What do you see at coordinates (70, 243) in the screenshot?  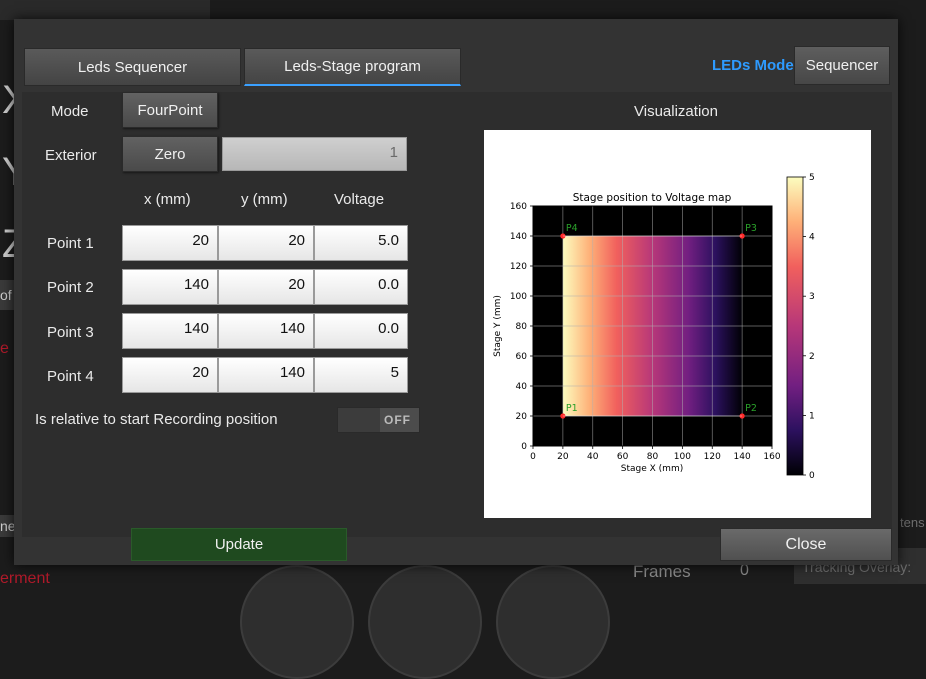 I see `point-1-label: Point 1` at bounding box center [70, 243].